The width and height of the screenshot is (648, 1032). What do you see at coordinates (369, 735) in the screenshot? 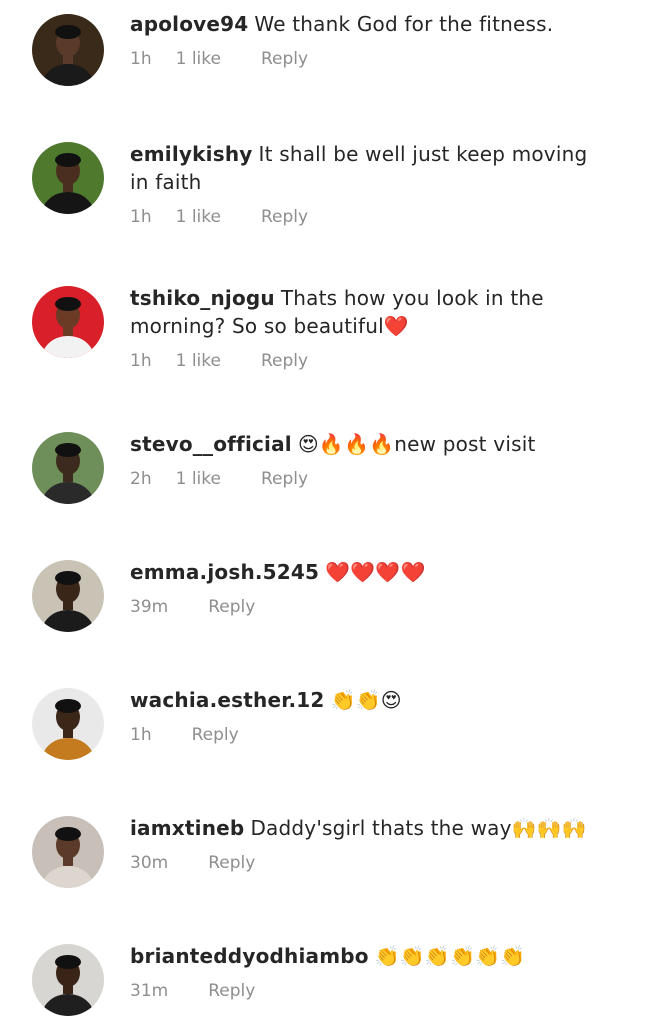
I see `comment-meta: 1h Reply` at bounding box center [369, 735].